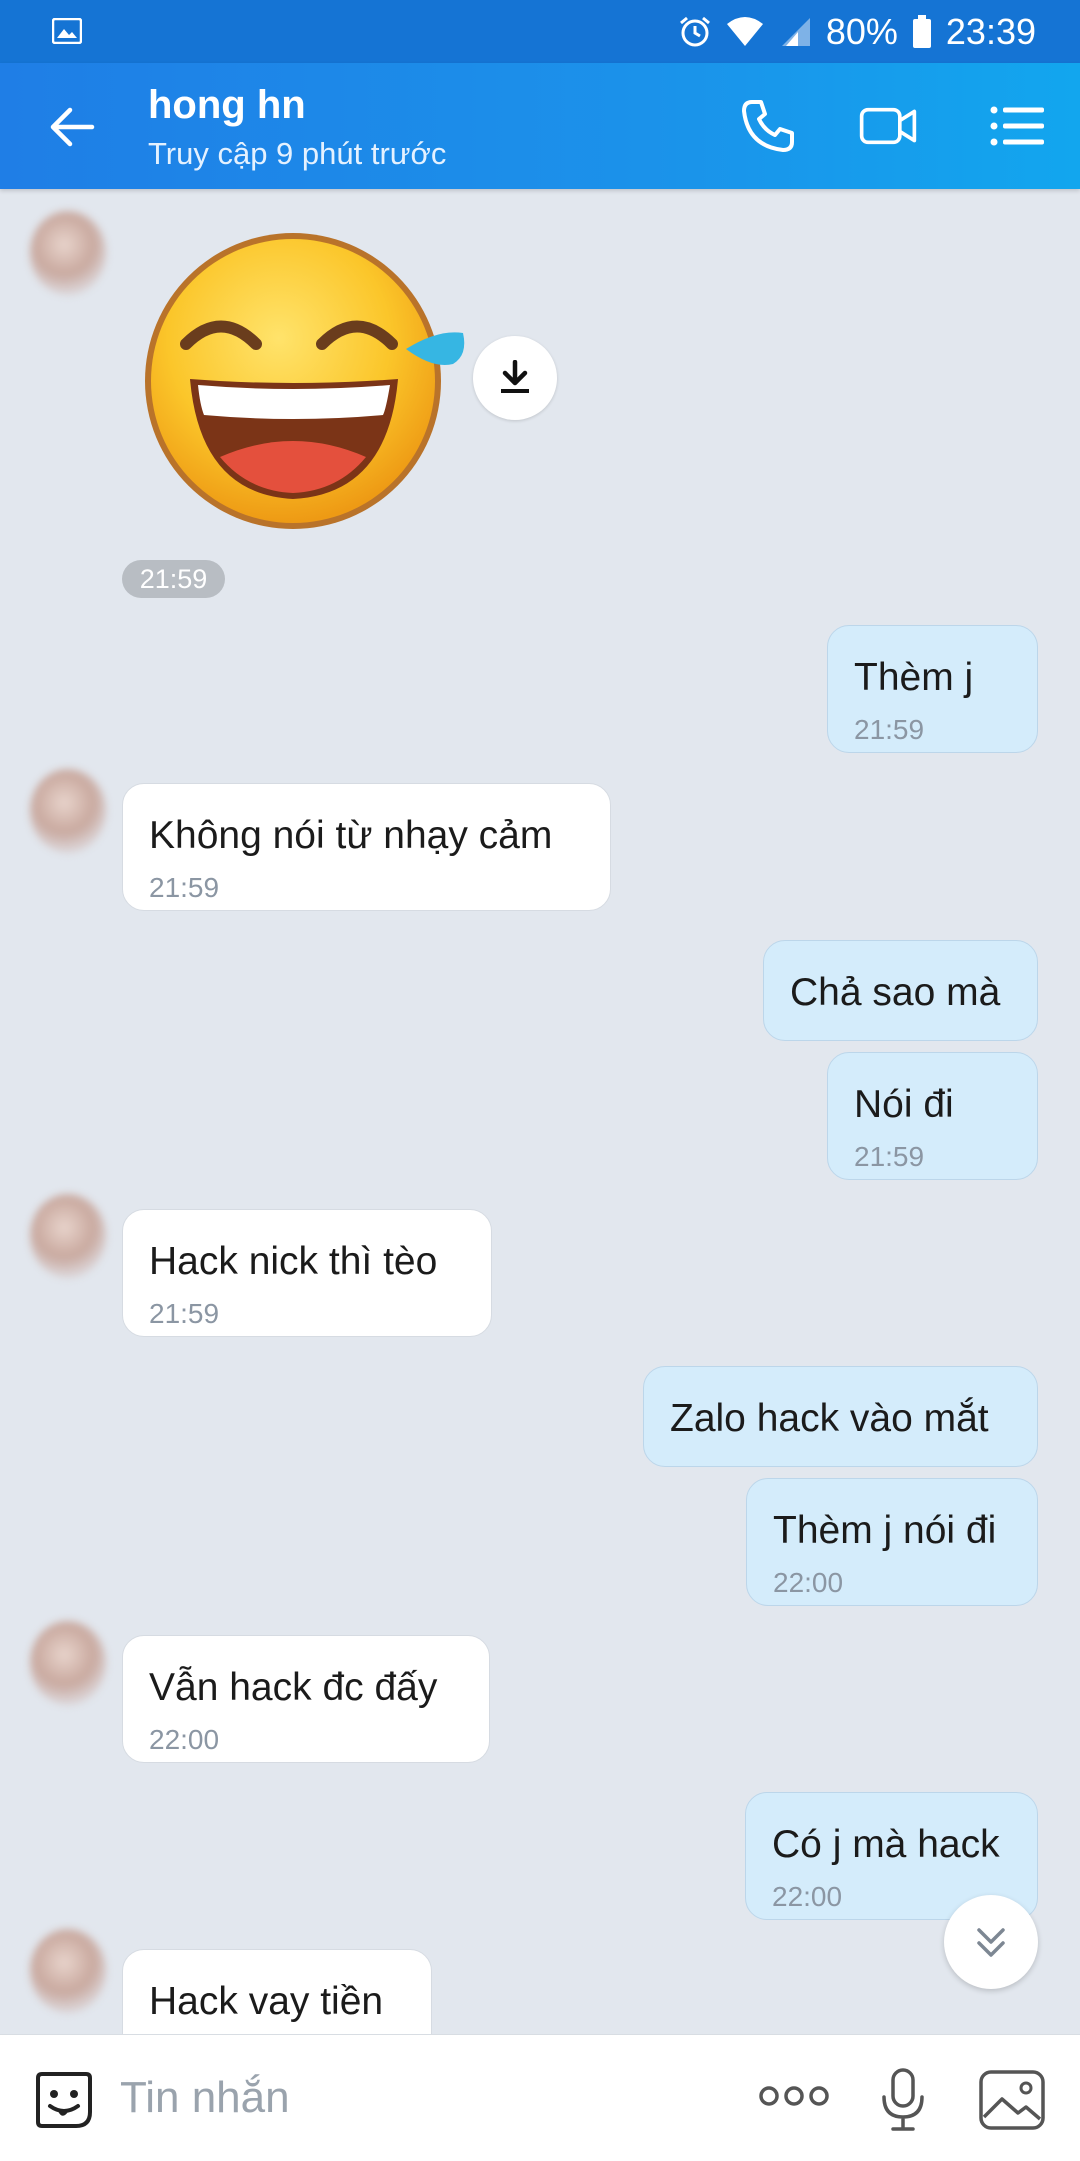 The image size is (1080, 2161). Describe the element at coordinates (420, 2098) in the screenshot. I see `message-input` at that location.